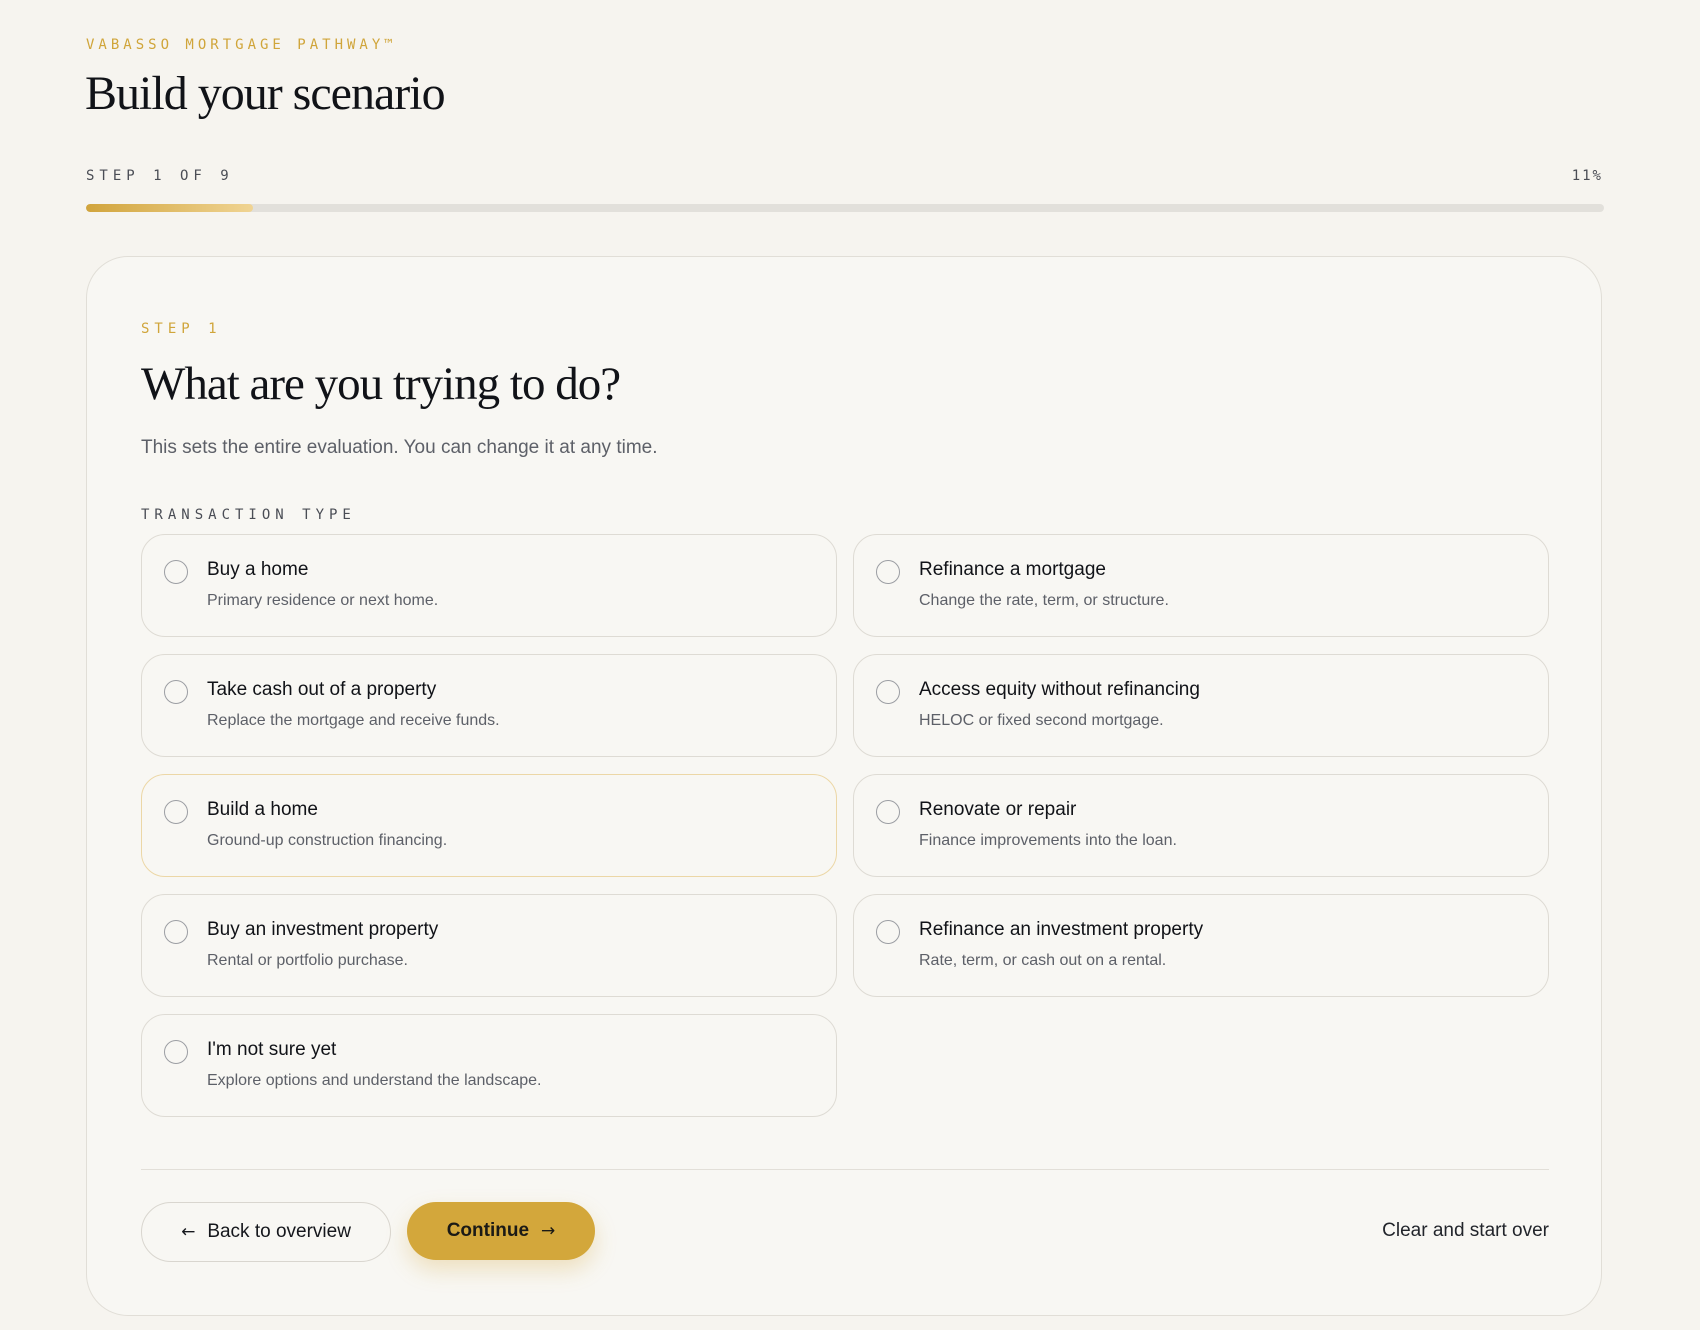 The width and height of the screenshot is (1700, 1330). I want to click on clear-and-start-over-link: Clear and start over, so click(1465, 1231).